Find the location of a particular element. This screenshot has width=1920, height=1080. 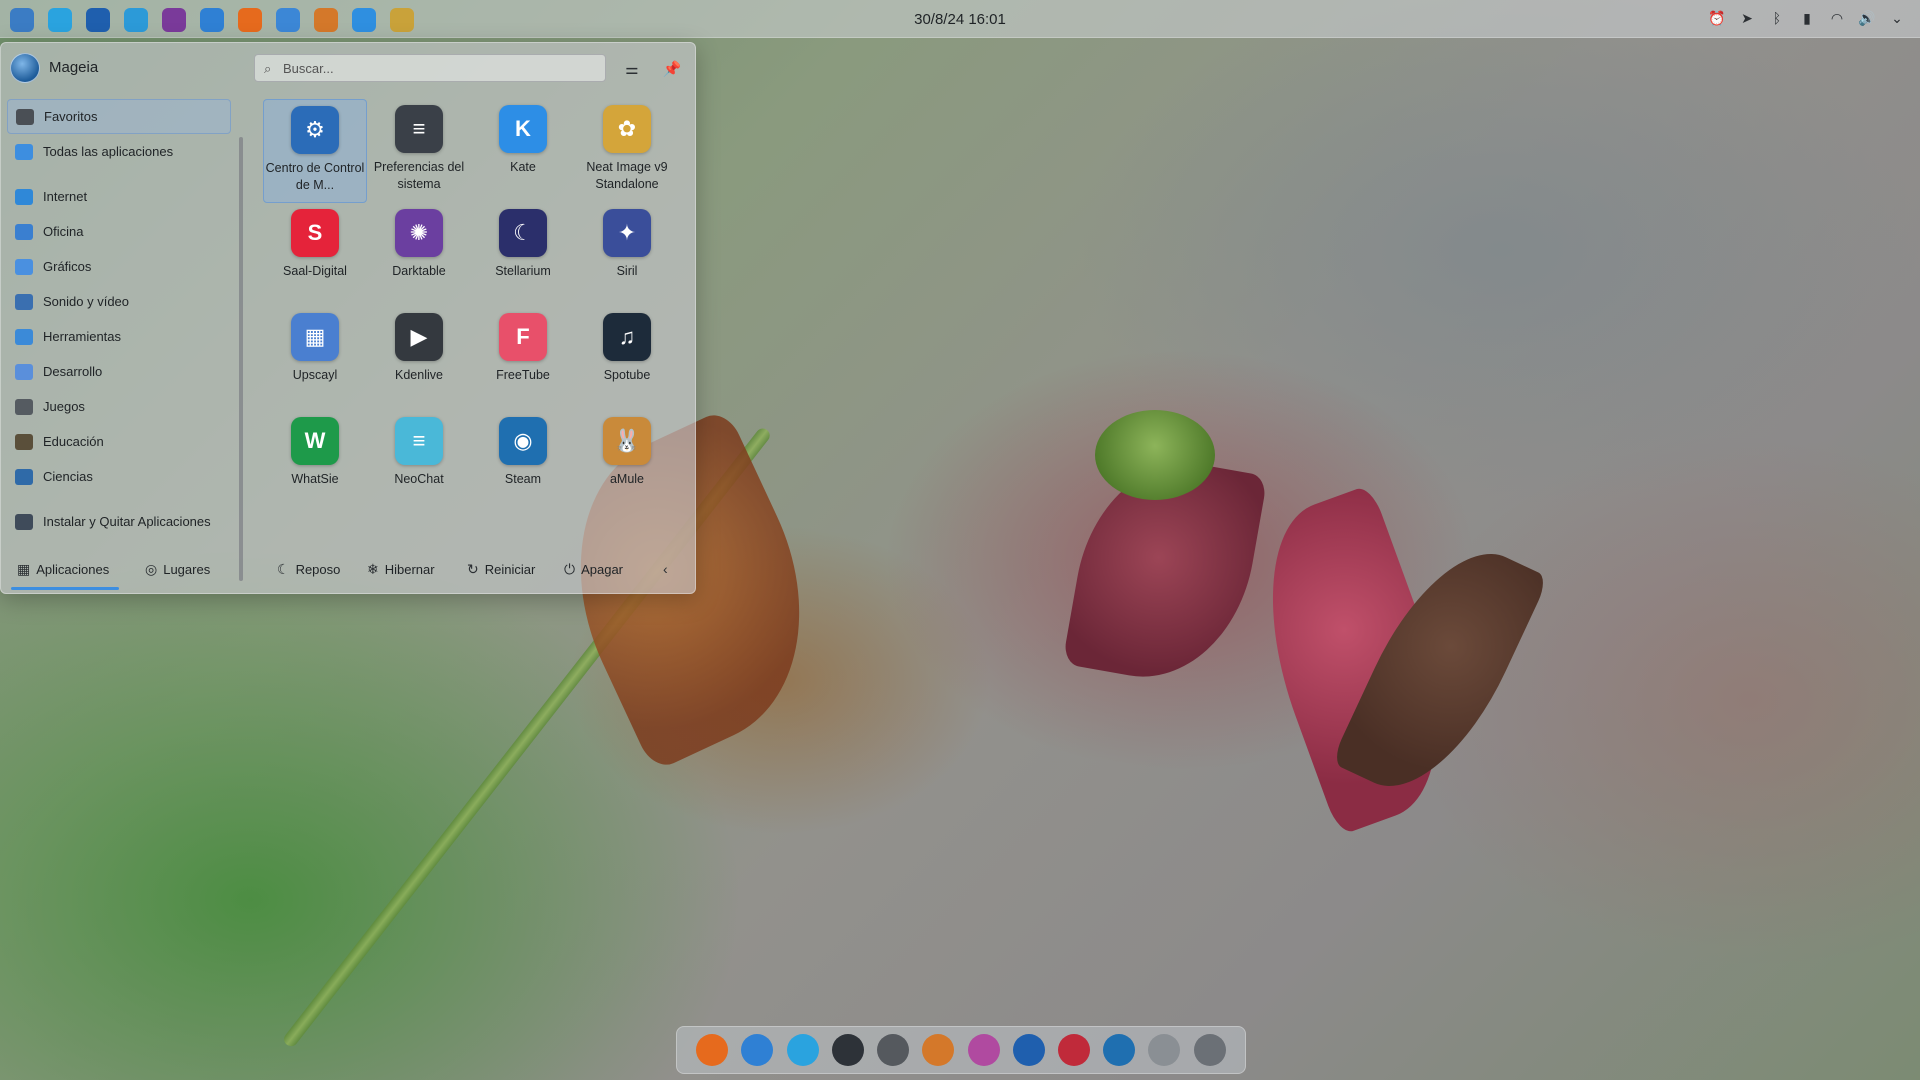

app-tile-siril: ✦ Siril is located at coordinates (627, 255).